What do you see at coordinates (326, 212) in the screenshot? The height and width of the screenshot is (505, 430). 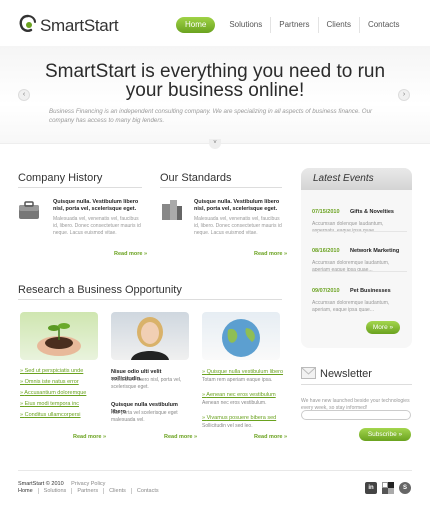 I see `event-date: 07/15/2010` at bounding box center [326, 212].